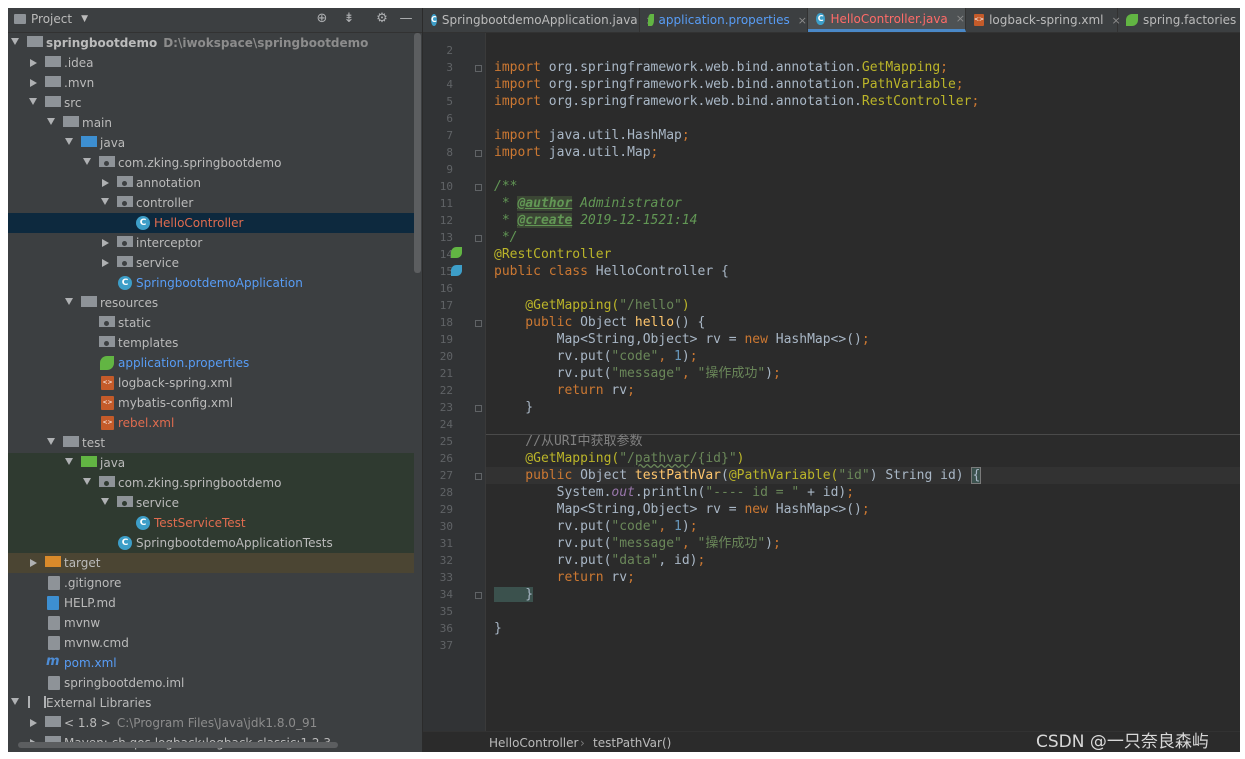  Describe the element at coordinates (211, 223) in the screenshot. I see `tree-item-hellocontroller: C HelloController` at that location.